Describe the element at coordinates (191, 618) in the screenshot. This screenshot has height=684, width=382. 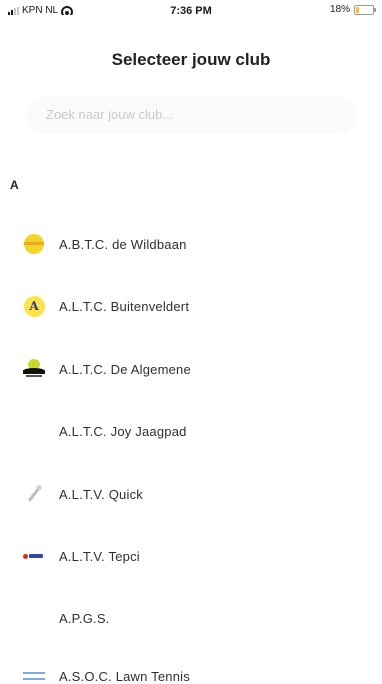
I see `list-item: A.P.G.S.` at that location.